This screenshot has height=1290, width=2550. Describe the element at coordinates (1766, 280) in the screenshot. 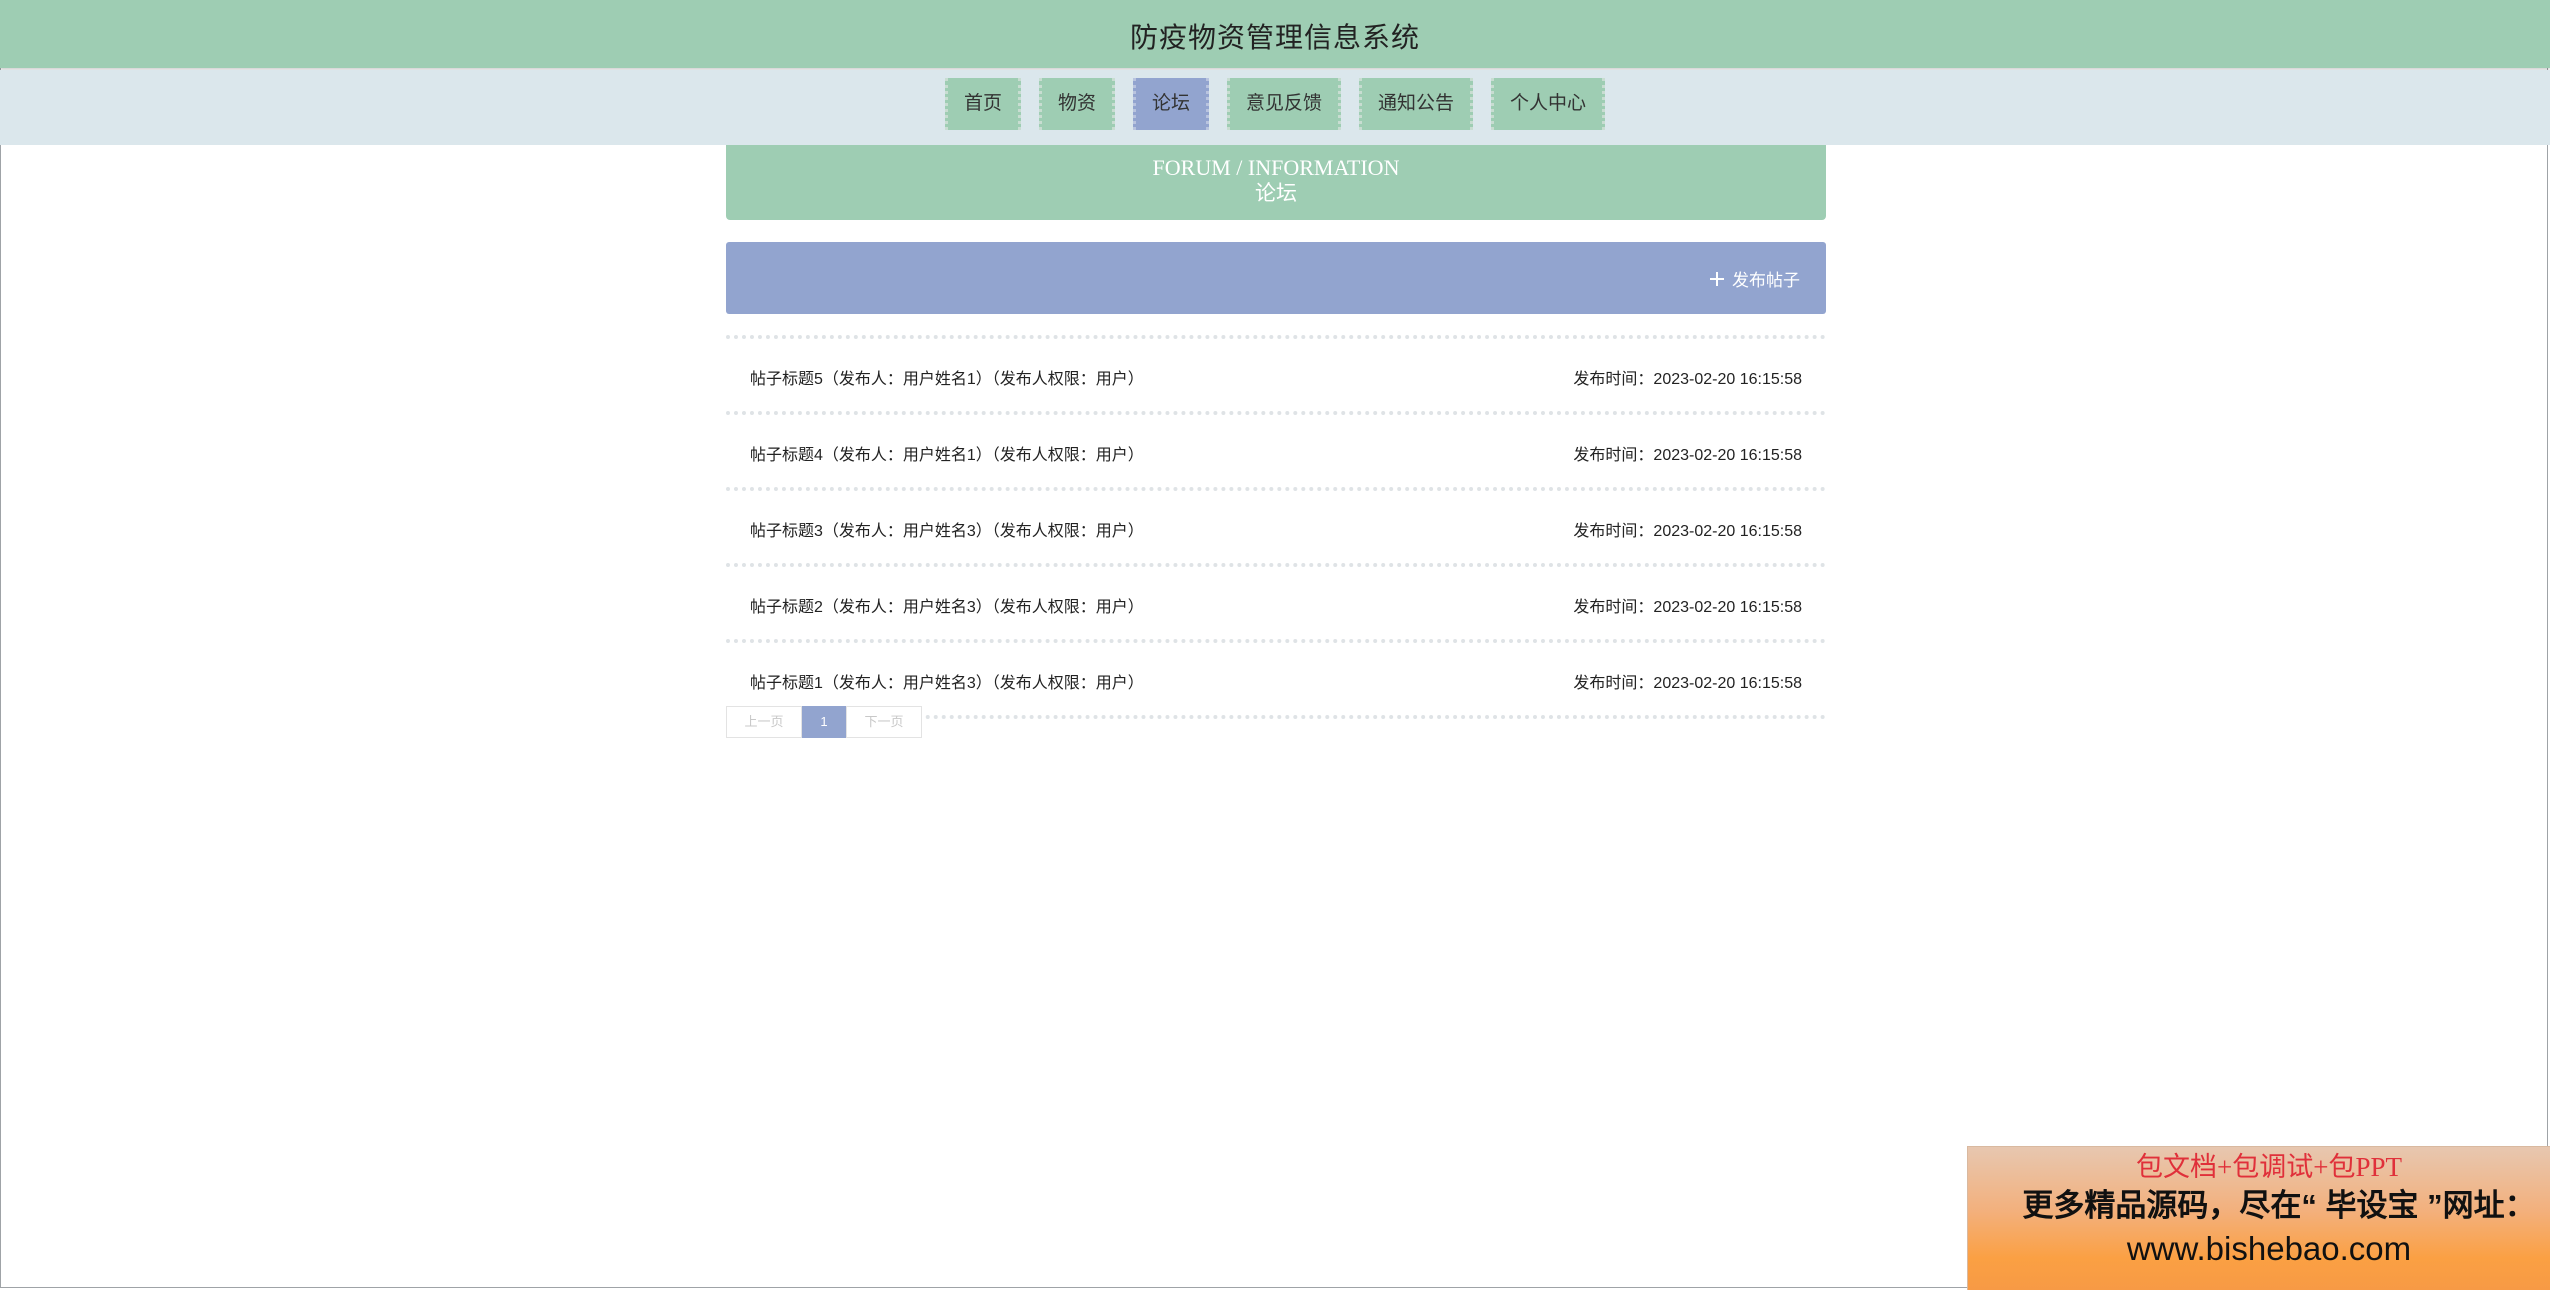

I see `publish-post-label: 发布帖子` at that location.